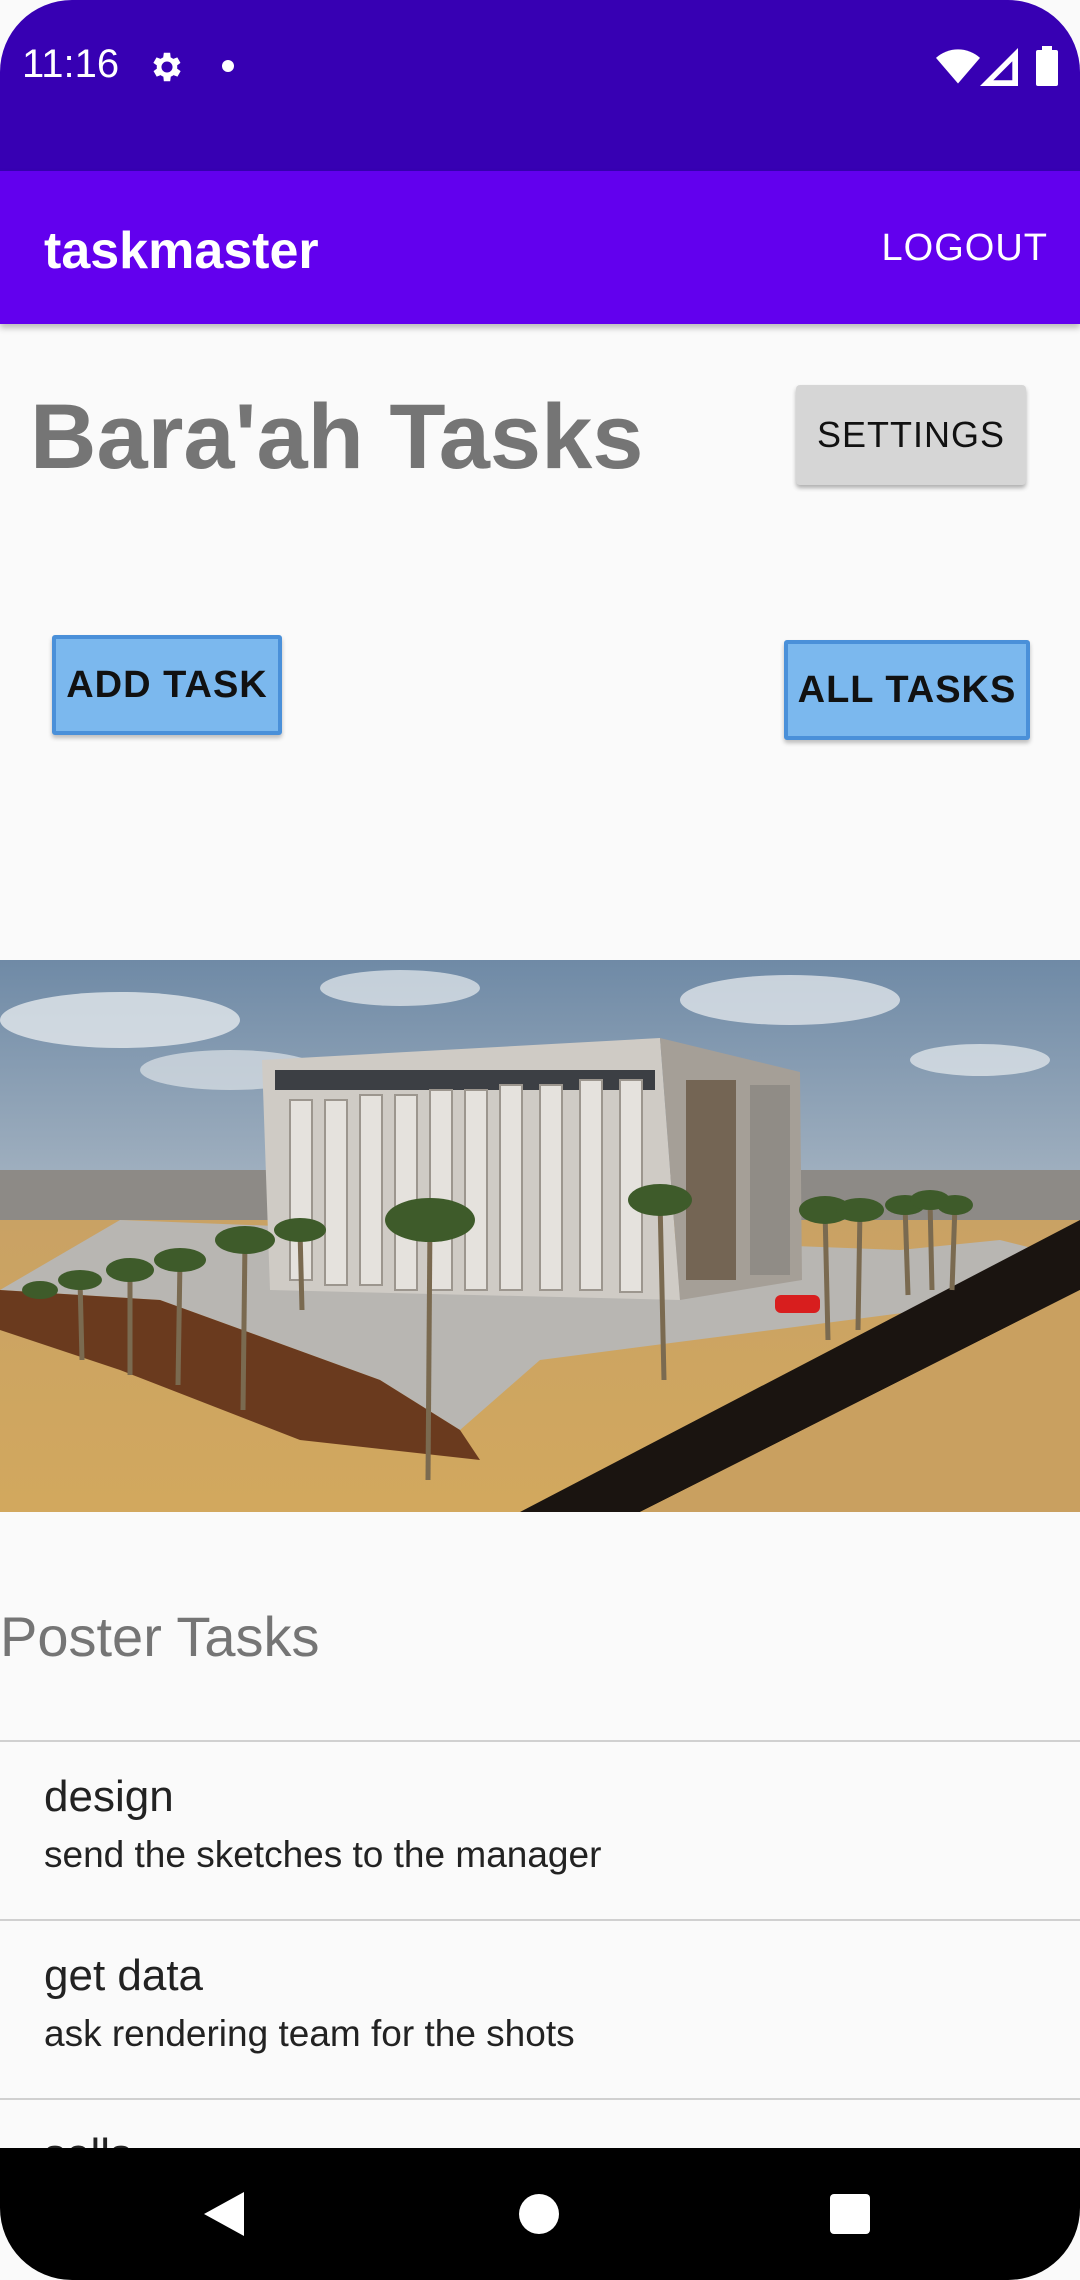  What do you see at coordinates (337, 437) in the screenshot?
I see `page-heading: Bara'ah Tasks` at bounding box center [337, 437].